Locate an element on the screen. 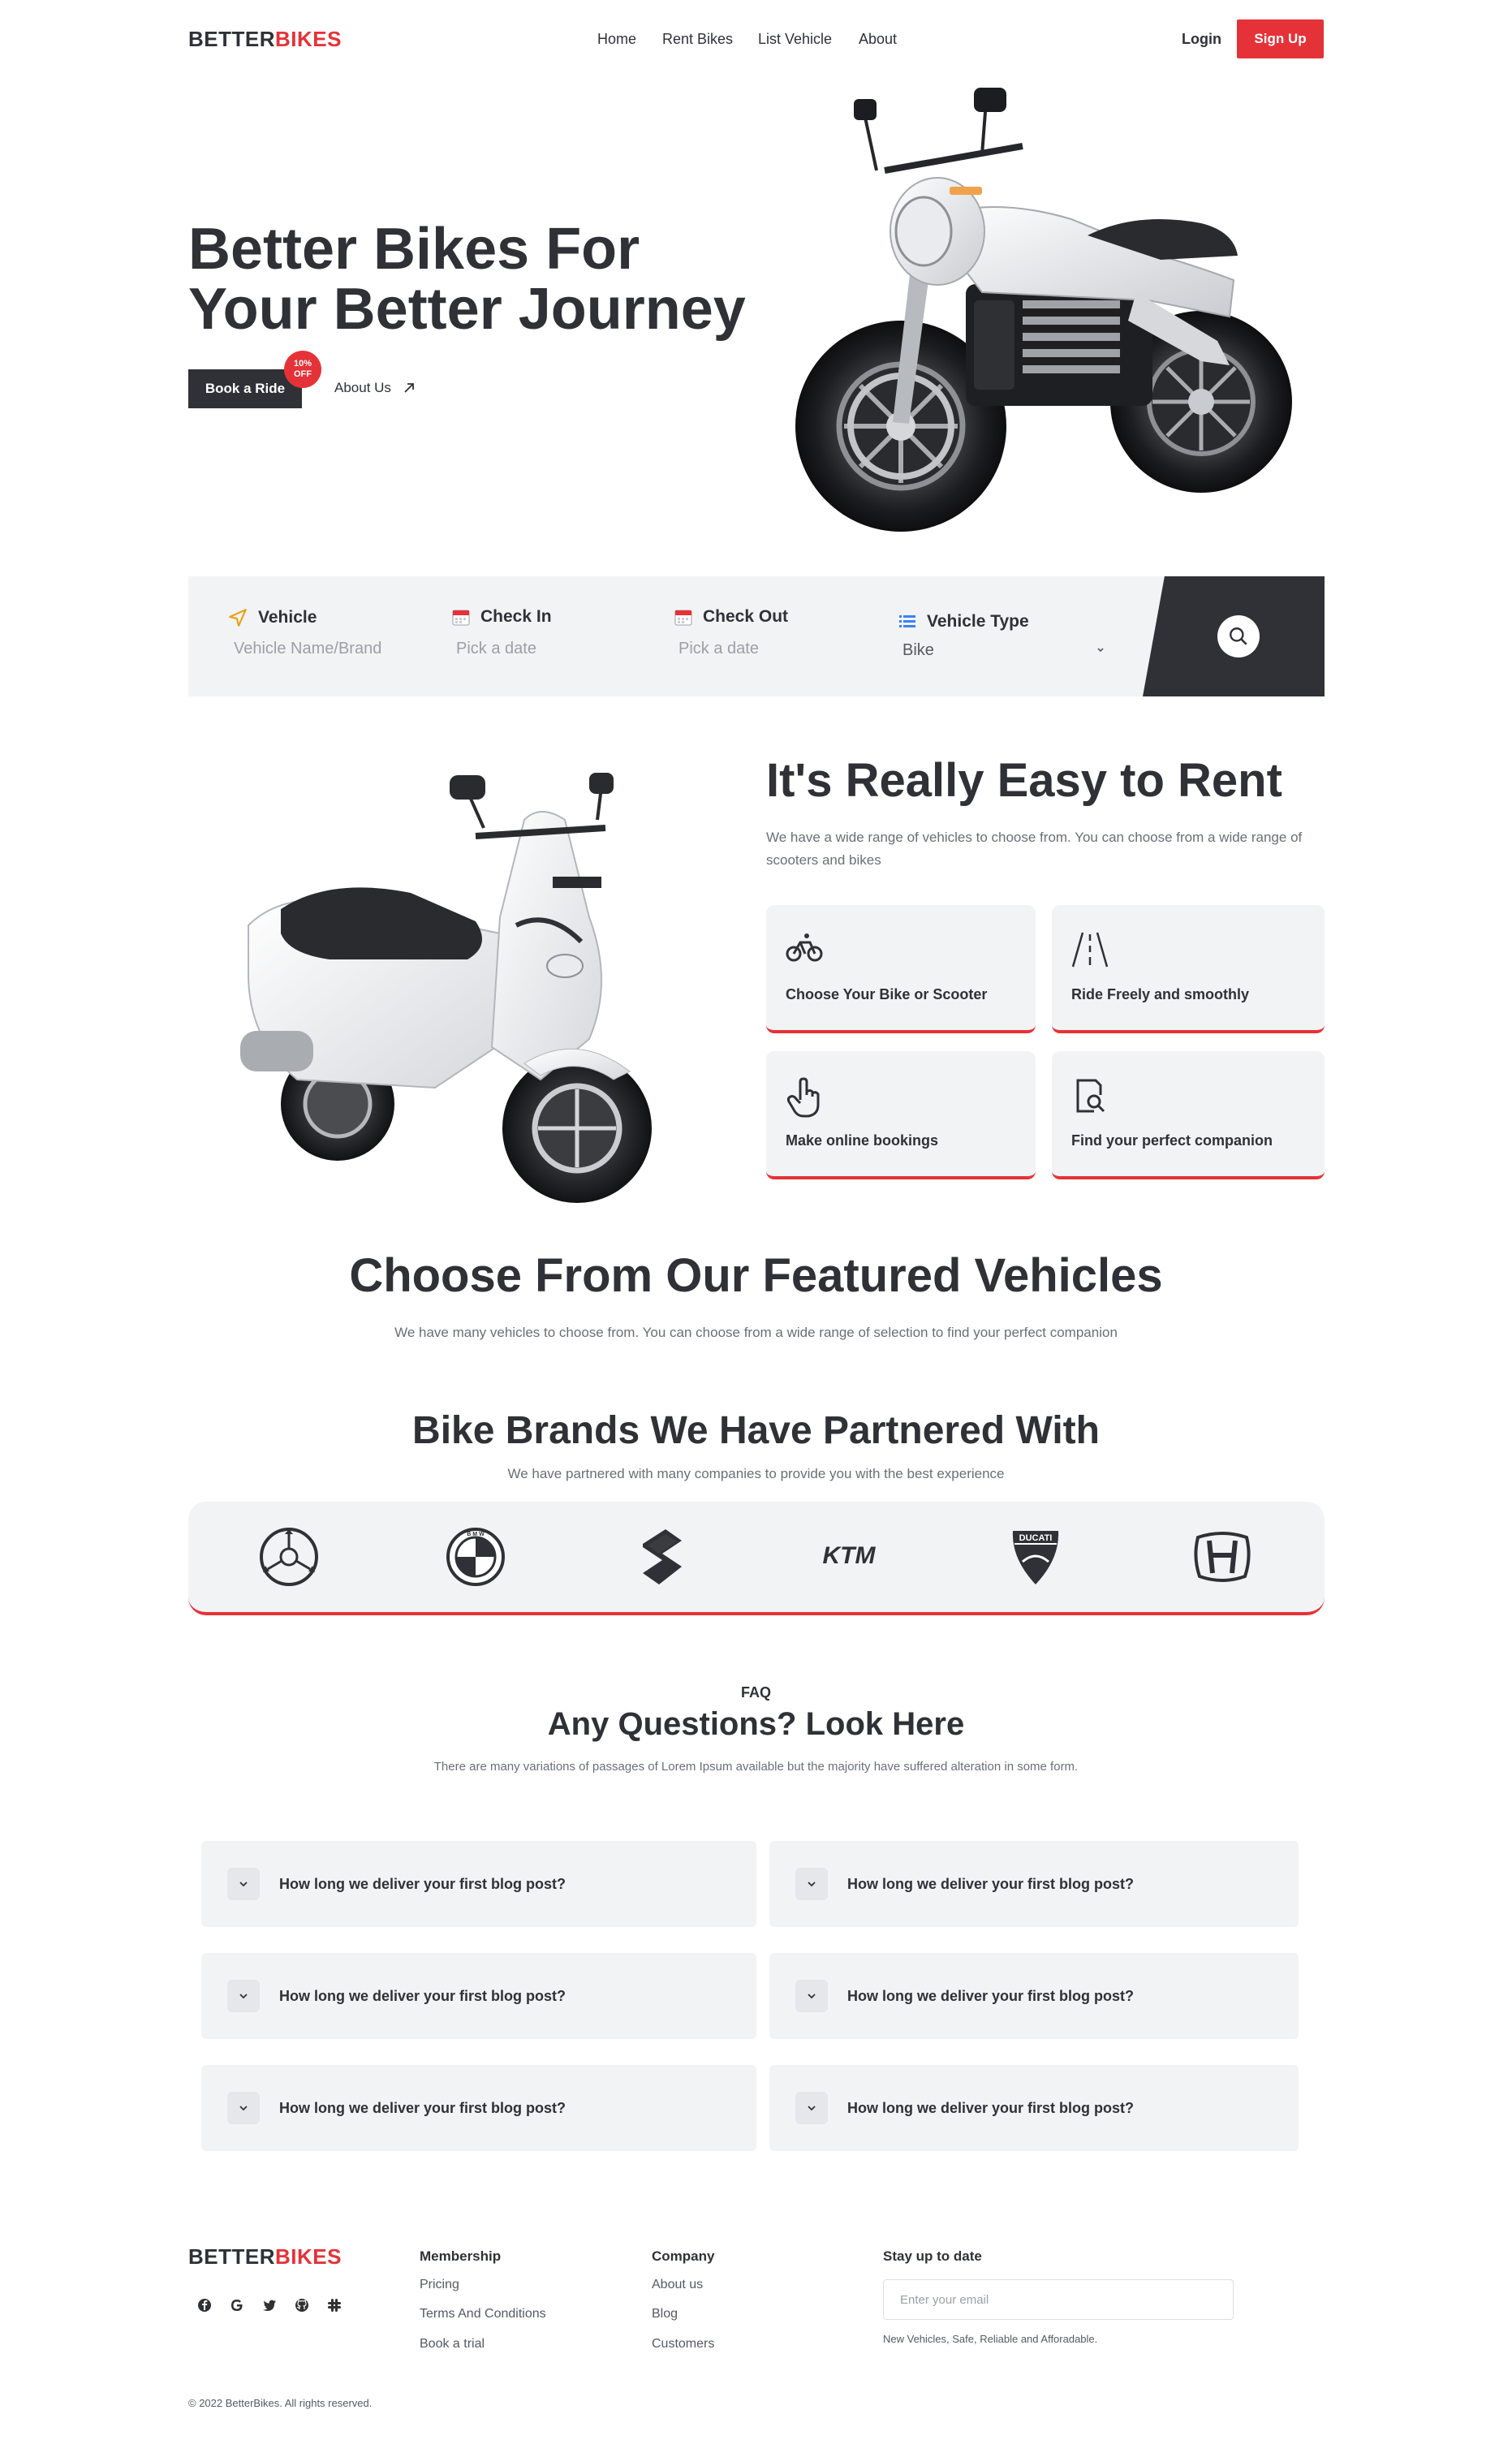  ducati-logo: DUCATI is located at coordinates (1036, 1557).